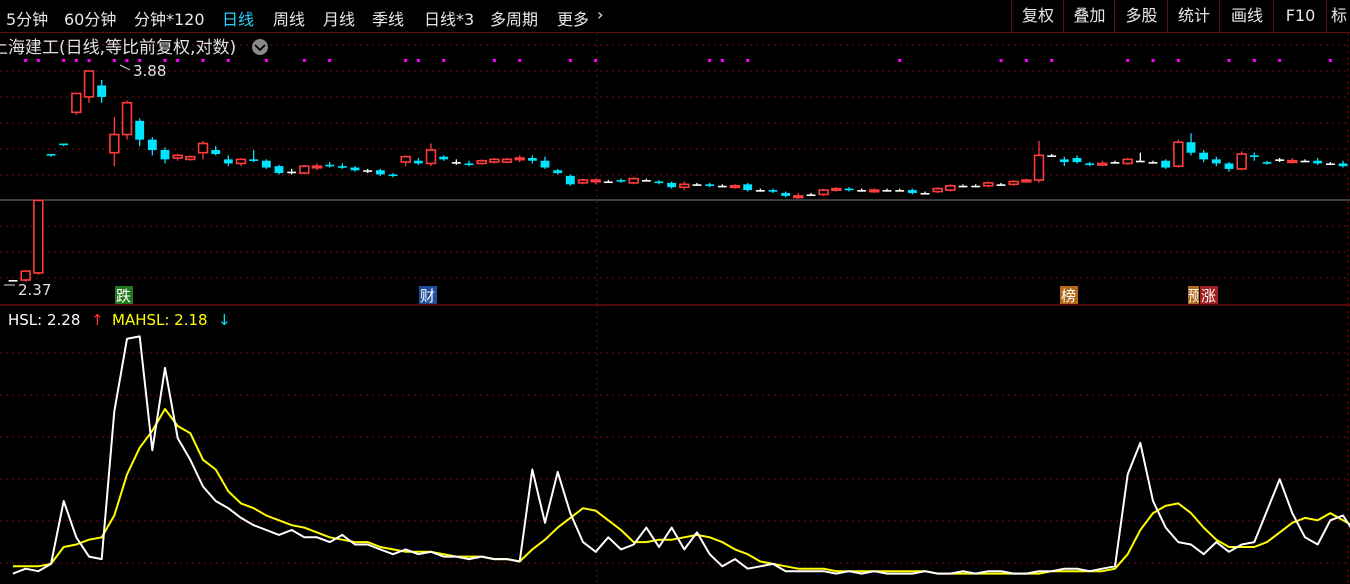 The height and width of the screenshot is (584, 1350). Describe the element at coordinates (1141, 16) in the screenshot. I see `toolbar-button-2: 多股` at that location.